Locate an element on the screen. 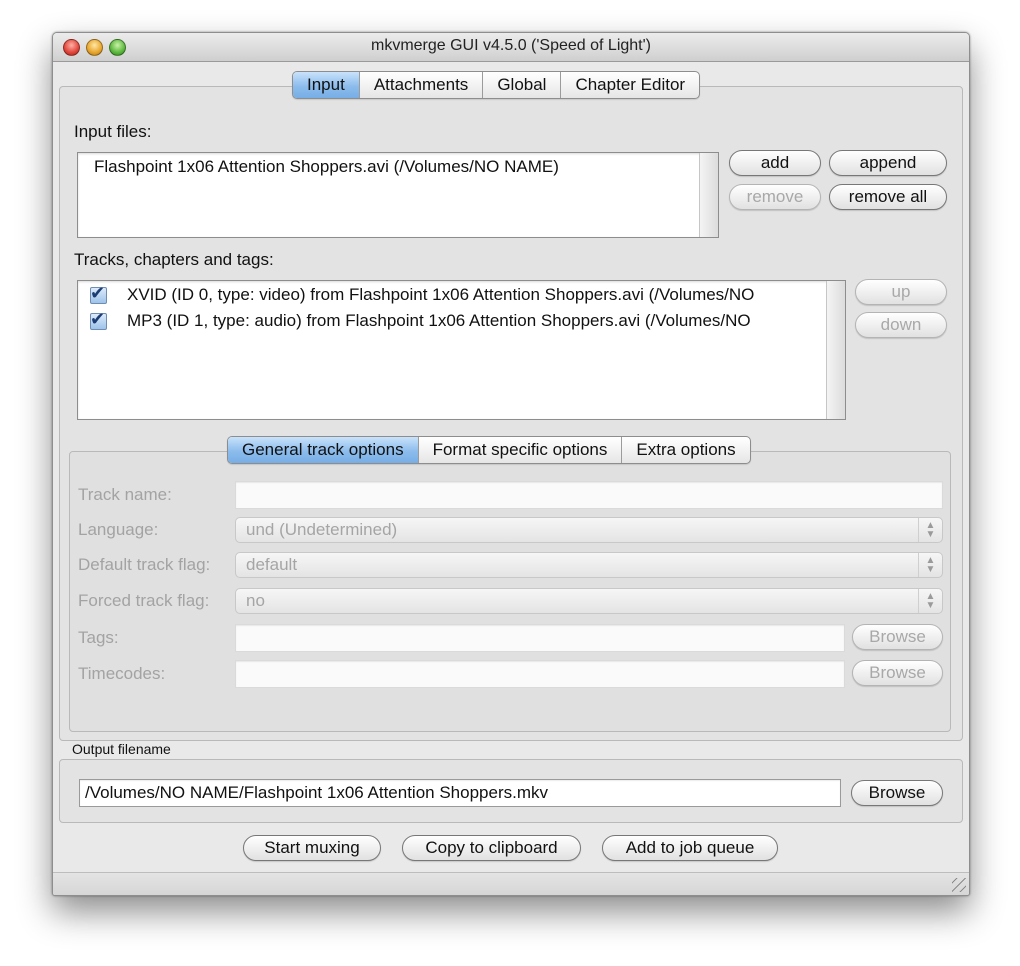  default-flag-value: default is located at coordinates (272, 564).